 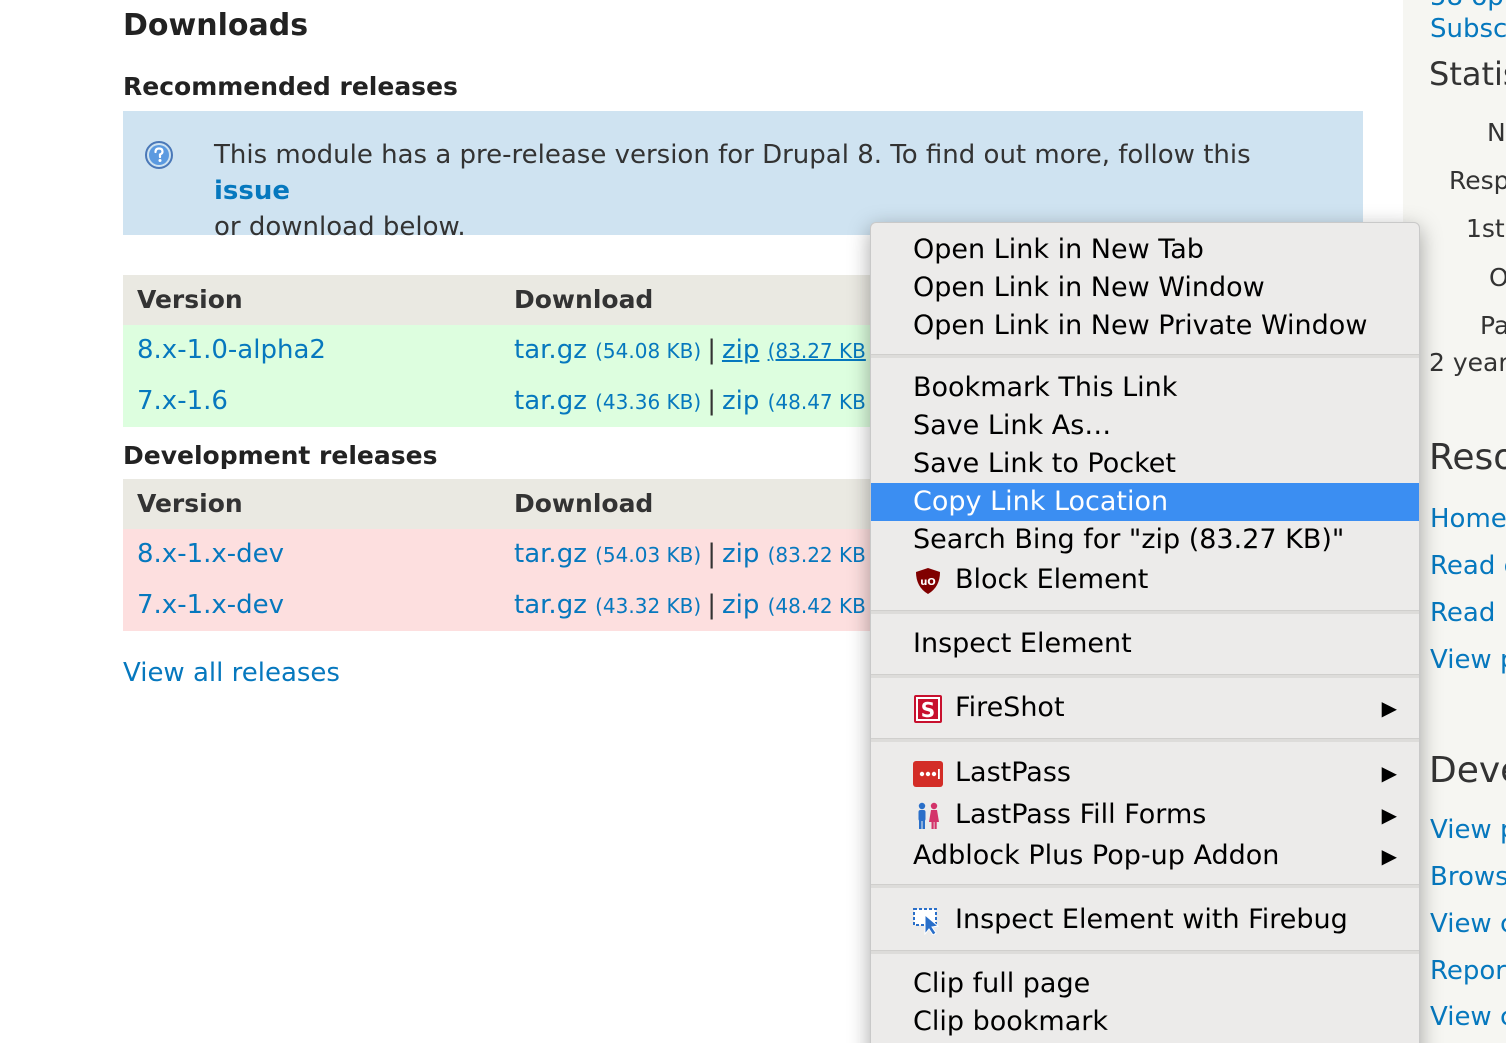 What do you see at coordinates (1468, 830) in the screenshot?
I see `development-link: View p` at bounding box center [1468, 830].